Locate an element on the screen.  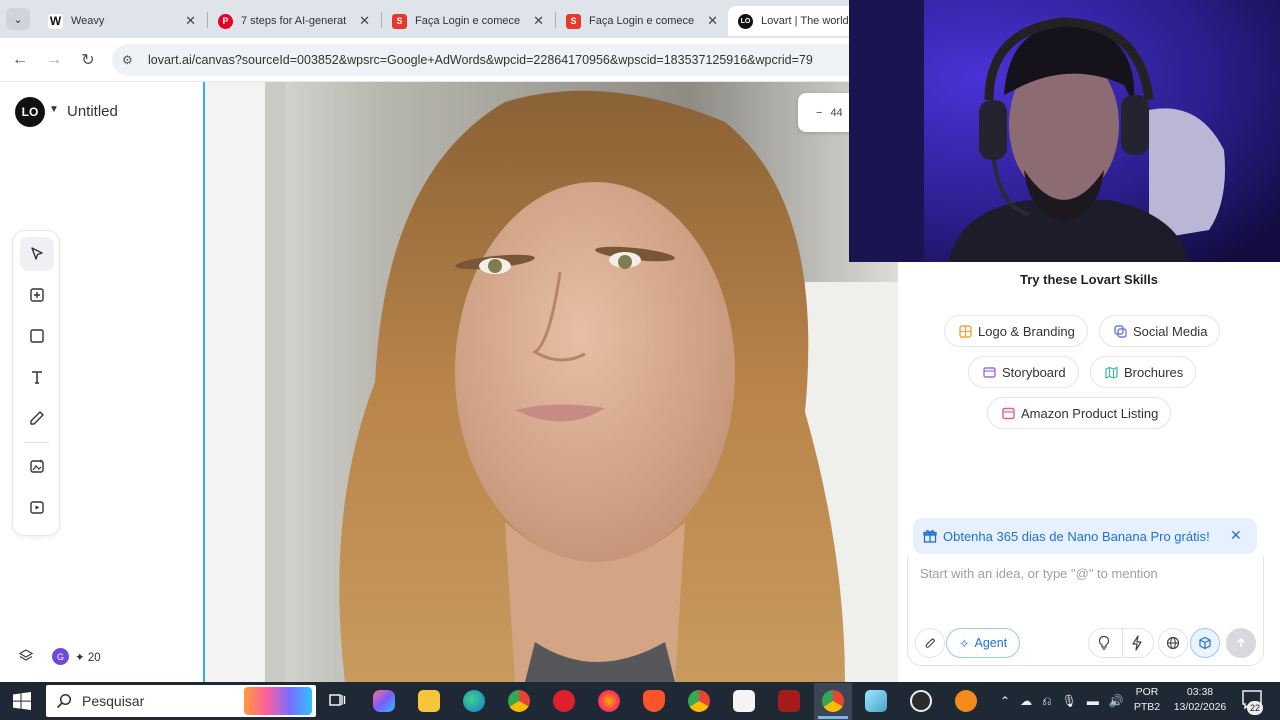
tab-search-button: ⌄ is located at coordinates (18, 19).